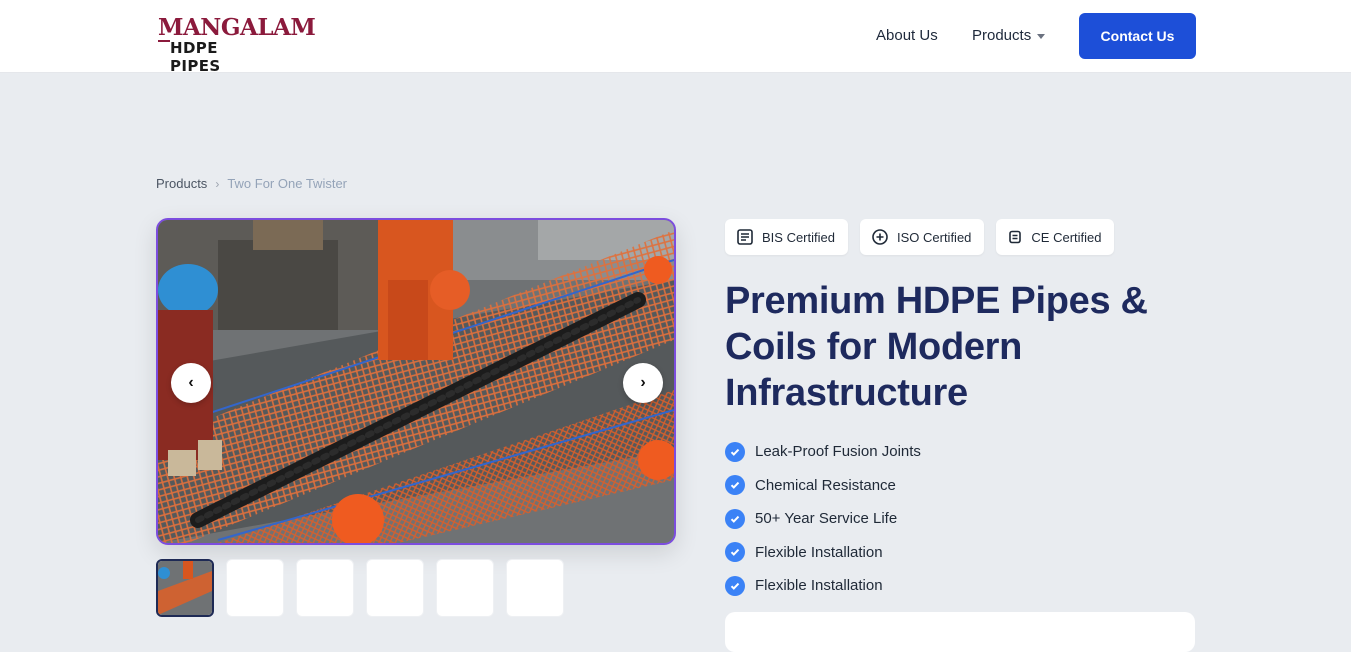 This screenshot has height=652, width=1351. Describe the element at coordinates (237, 44) in the screenshot. I see `mangalam-logo: MANGALAM HDPE PIPES` at that location.